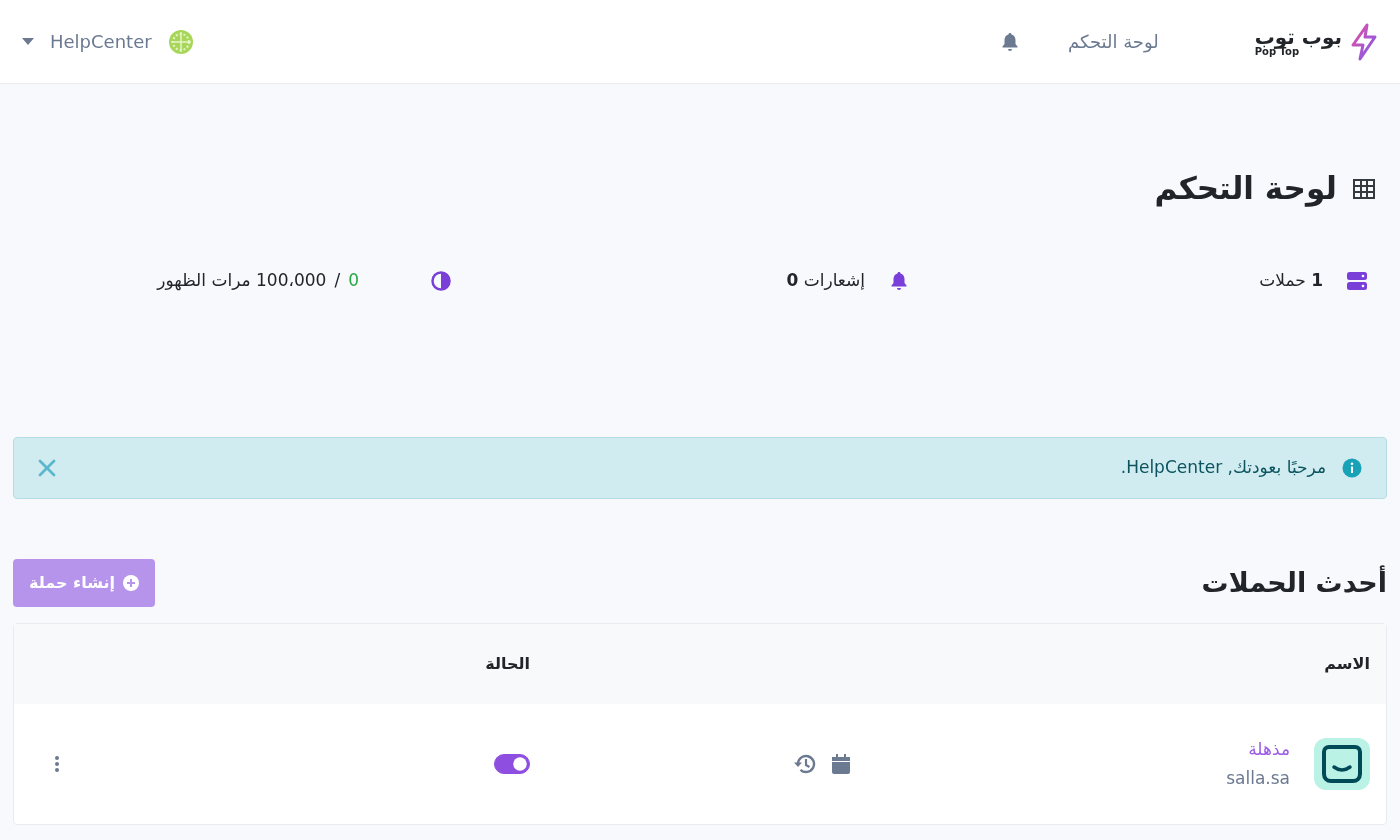 The height and width of the screenshot is (840, 1400). What do you see at coordinates (1352, 468) in the screenshot?
I see `info-icon` at bounding box center [1352, 468].